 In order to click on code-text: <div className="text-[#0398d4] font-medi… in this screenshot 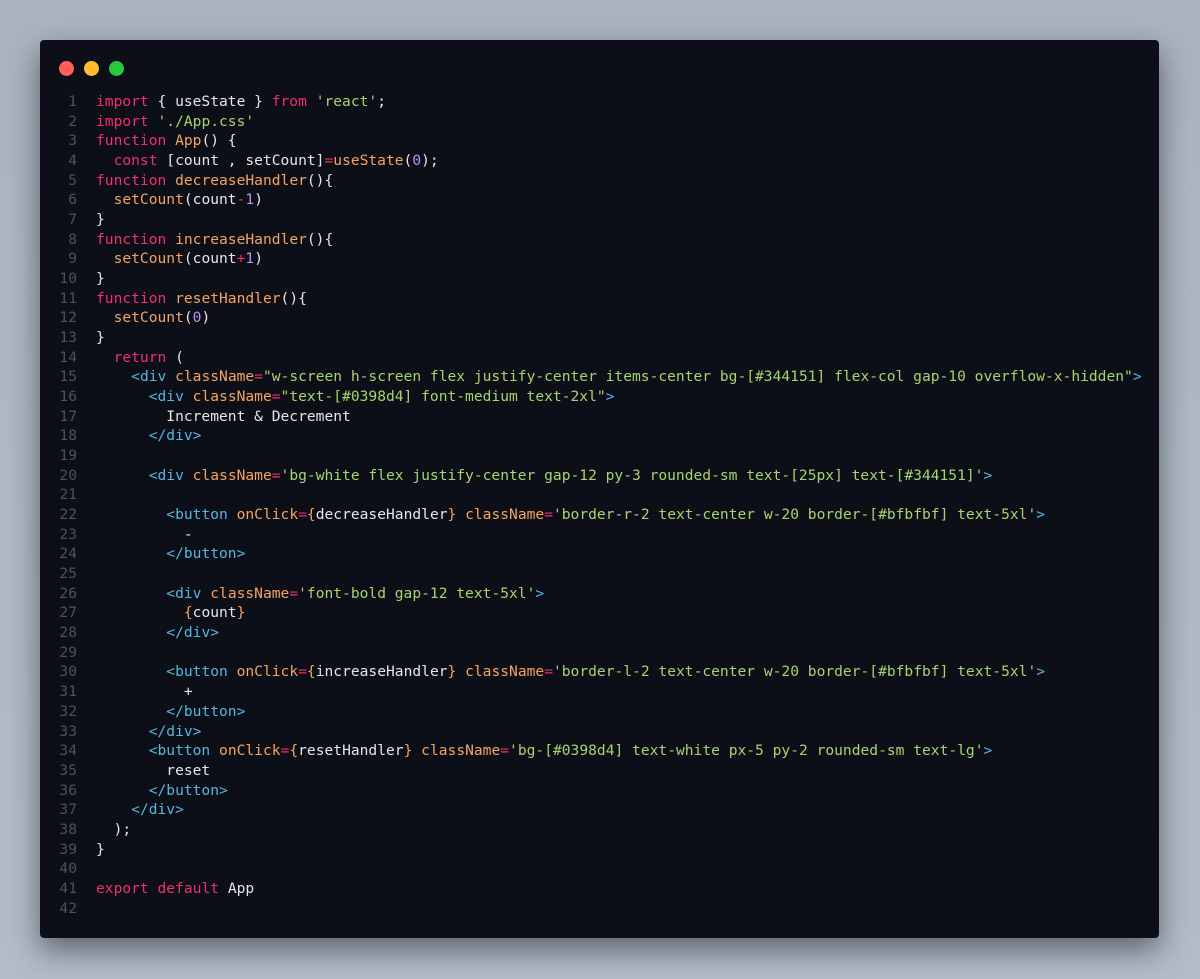, I will do `click(355, 397)`.